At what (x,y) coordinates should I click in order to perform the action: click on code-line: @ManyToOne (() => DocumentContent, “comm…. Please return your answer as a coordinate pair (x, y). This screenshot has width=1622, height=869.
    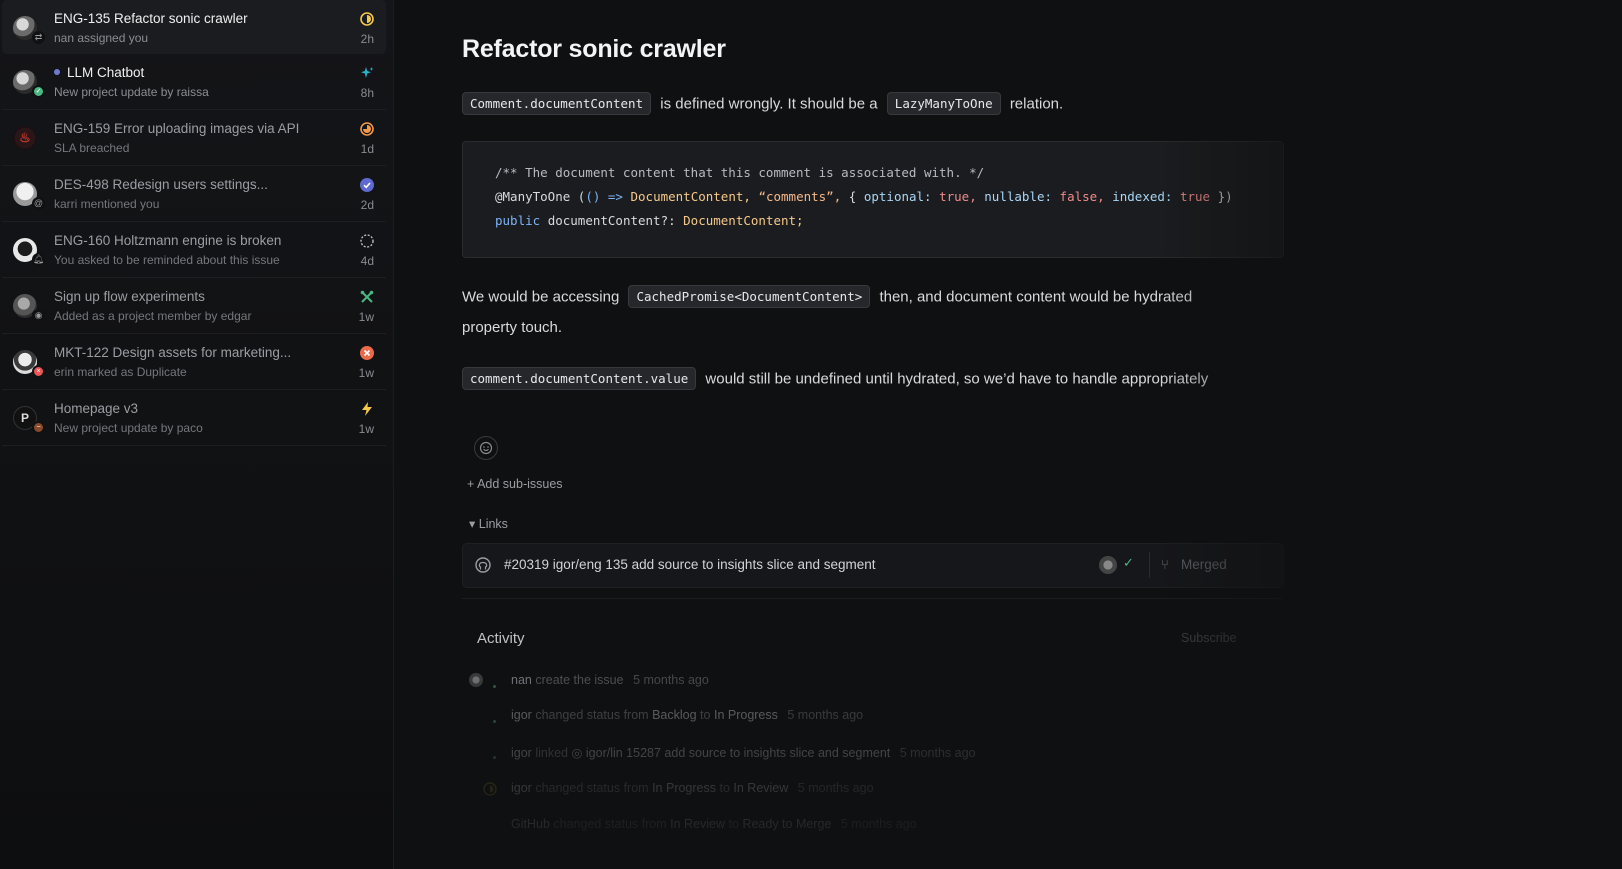
    Looking at the image, I should click on (864, 196).